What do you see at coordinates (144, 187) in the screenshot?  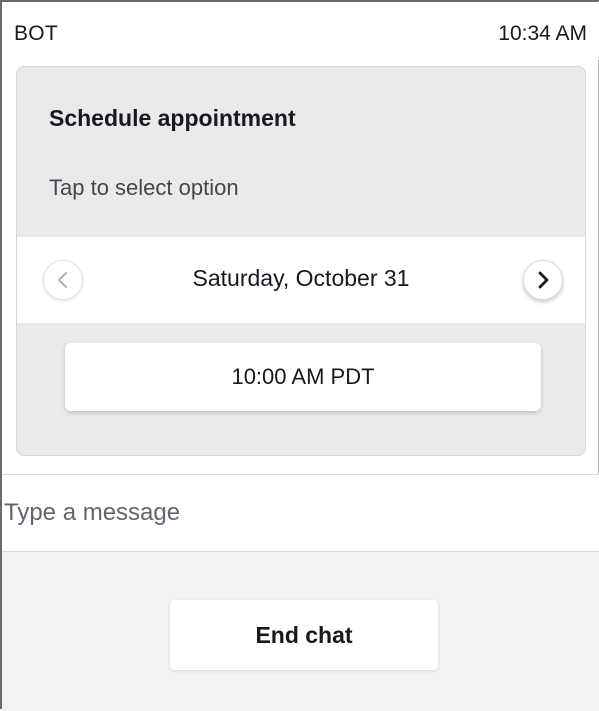 I see `card-subtitle: Tap to select option` at bounding box center [144, 187].